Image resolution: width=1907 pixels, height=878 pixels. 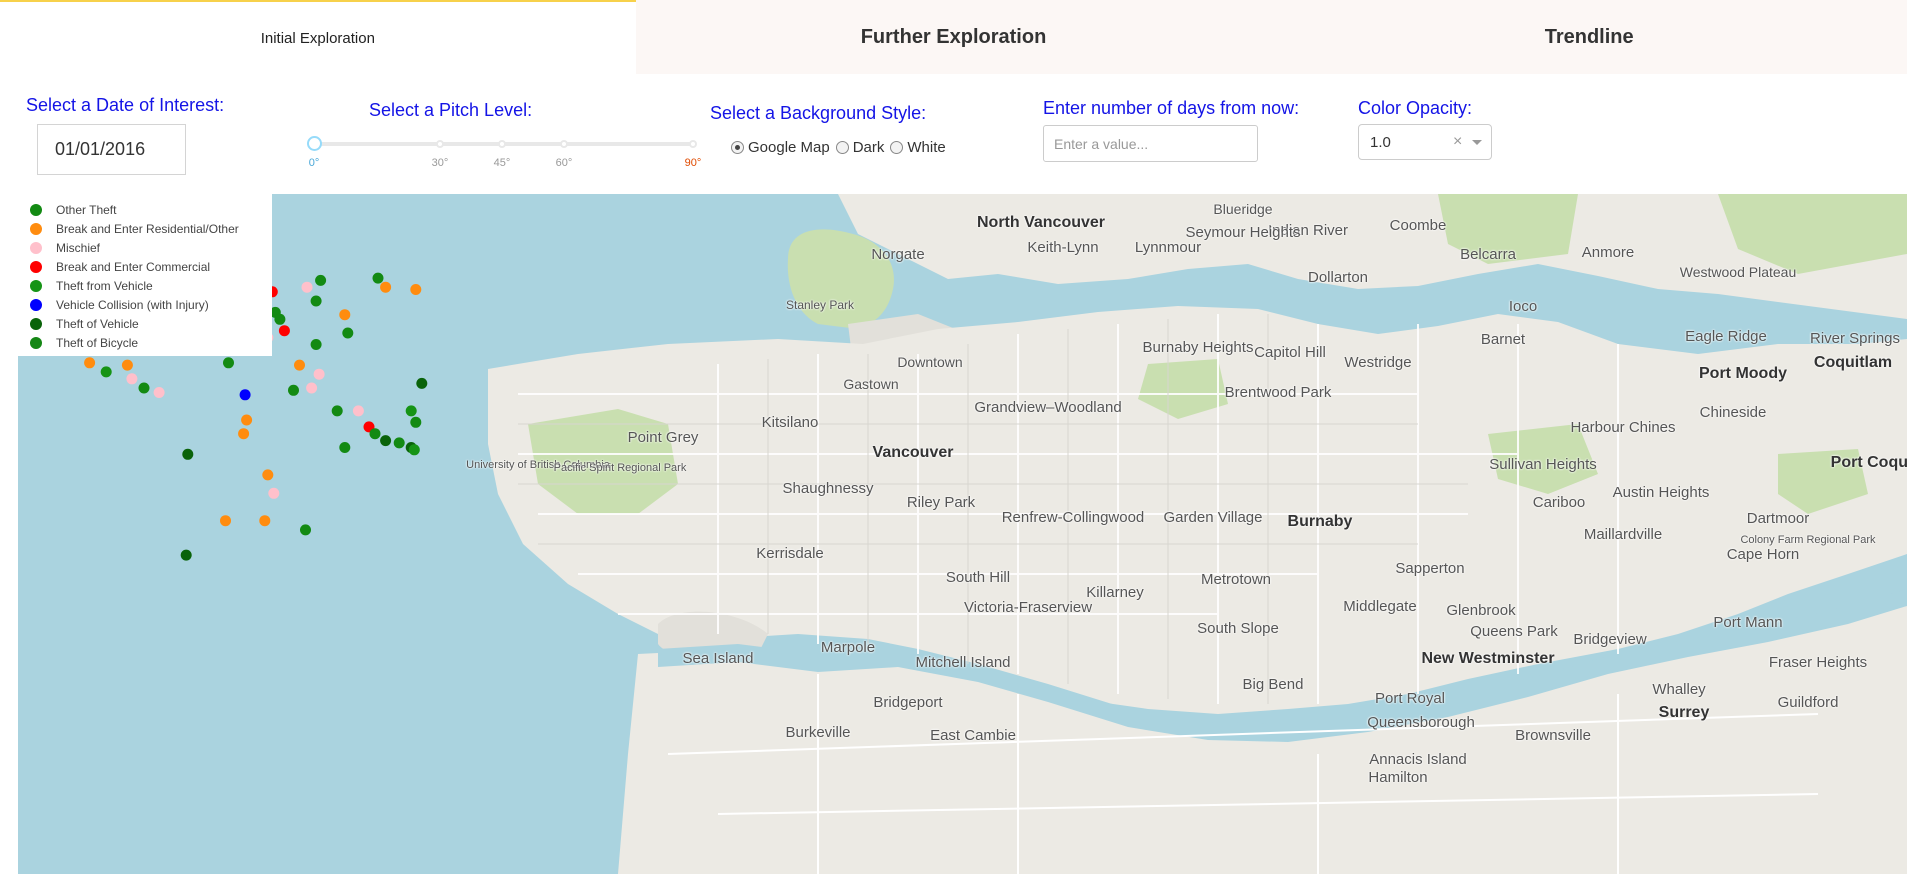 I want to click on legend-item: Mischief, so click(x=151, y=247).